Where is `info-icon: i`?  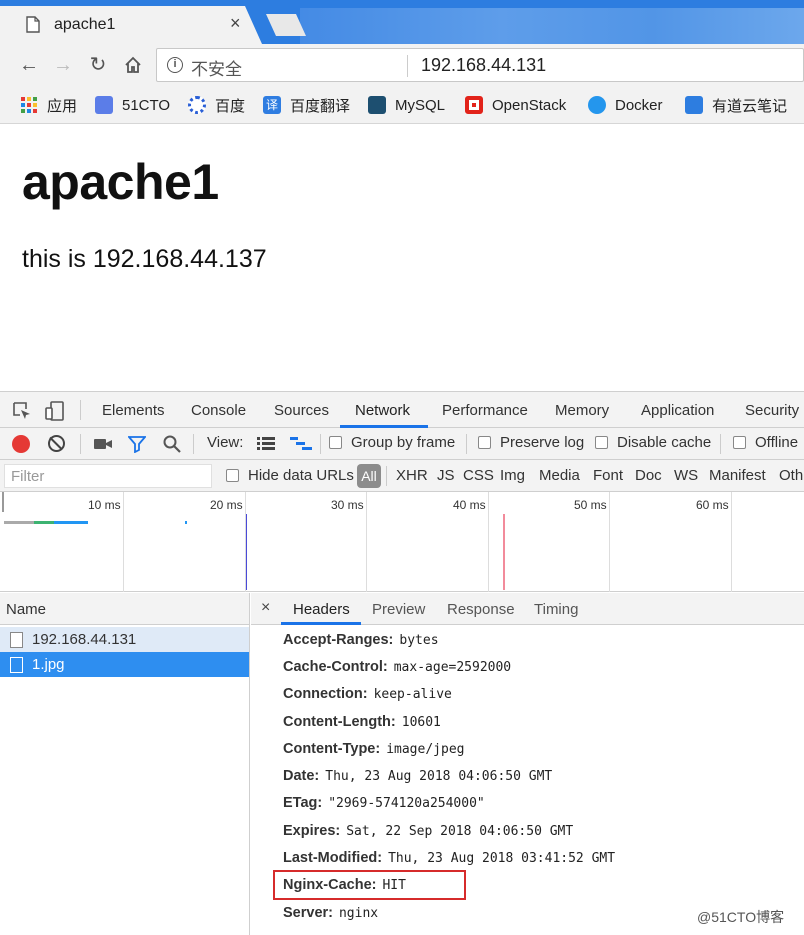 info-icon: i is located at coordinates (175, 65).